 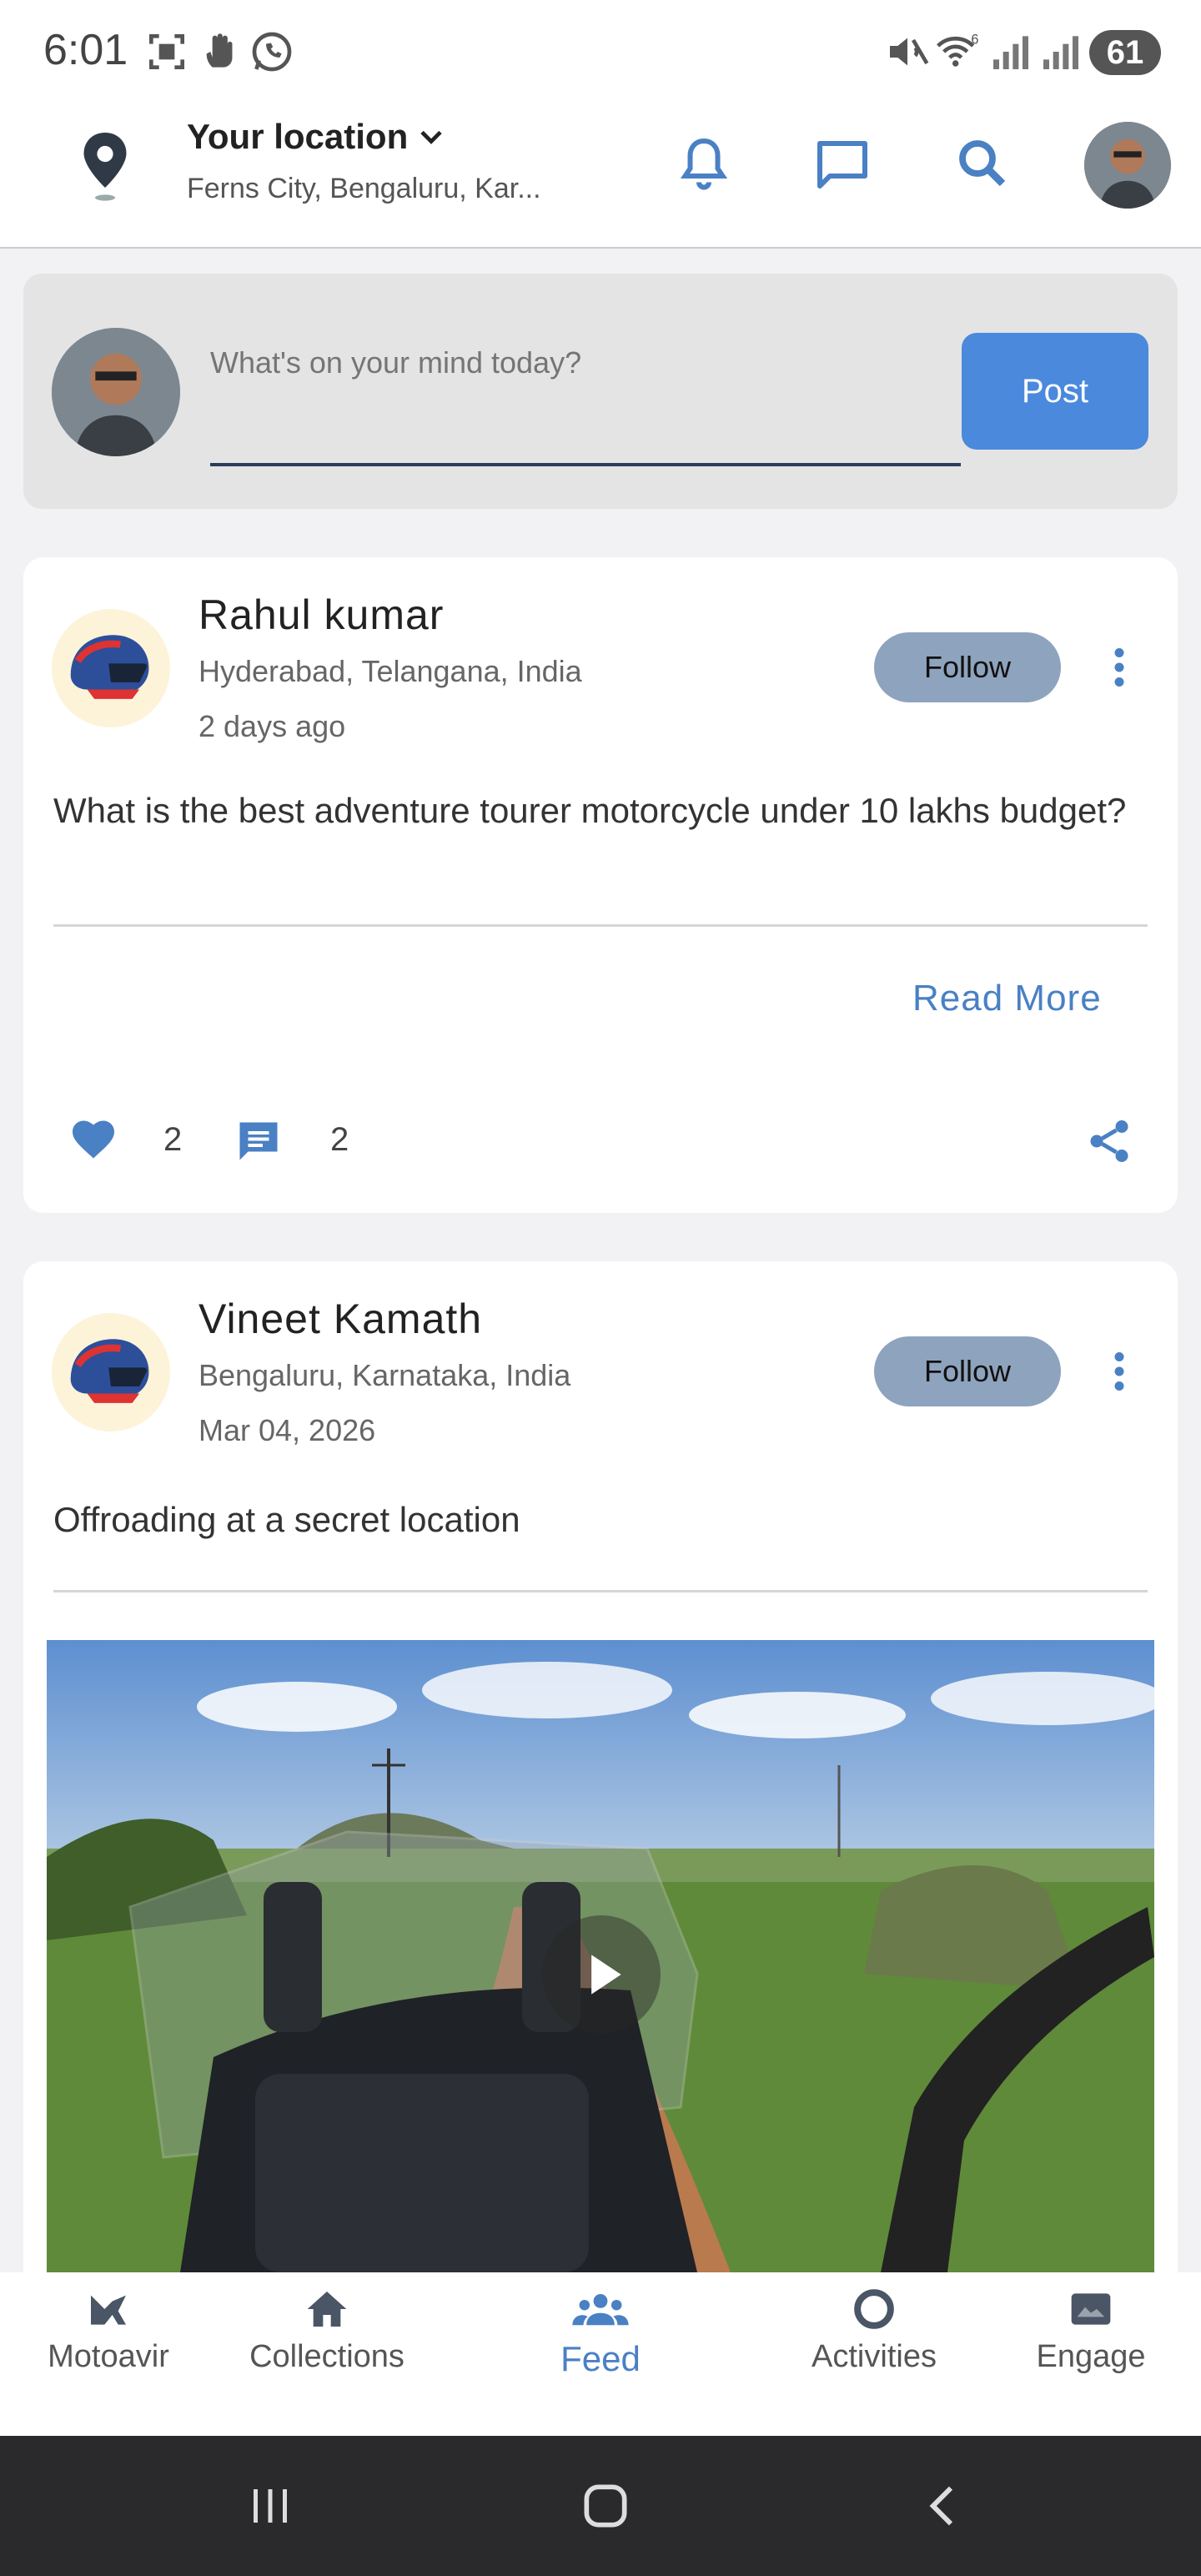 I want to click on chat-icon, so click(x=842, y=163).